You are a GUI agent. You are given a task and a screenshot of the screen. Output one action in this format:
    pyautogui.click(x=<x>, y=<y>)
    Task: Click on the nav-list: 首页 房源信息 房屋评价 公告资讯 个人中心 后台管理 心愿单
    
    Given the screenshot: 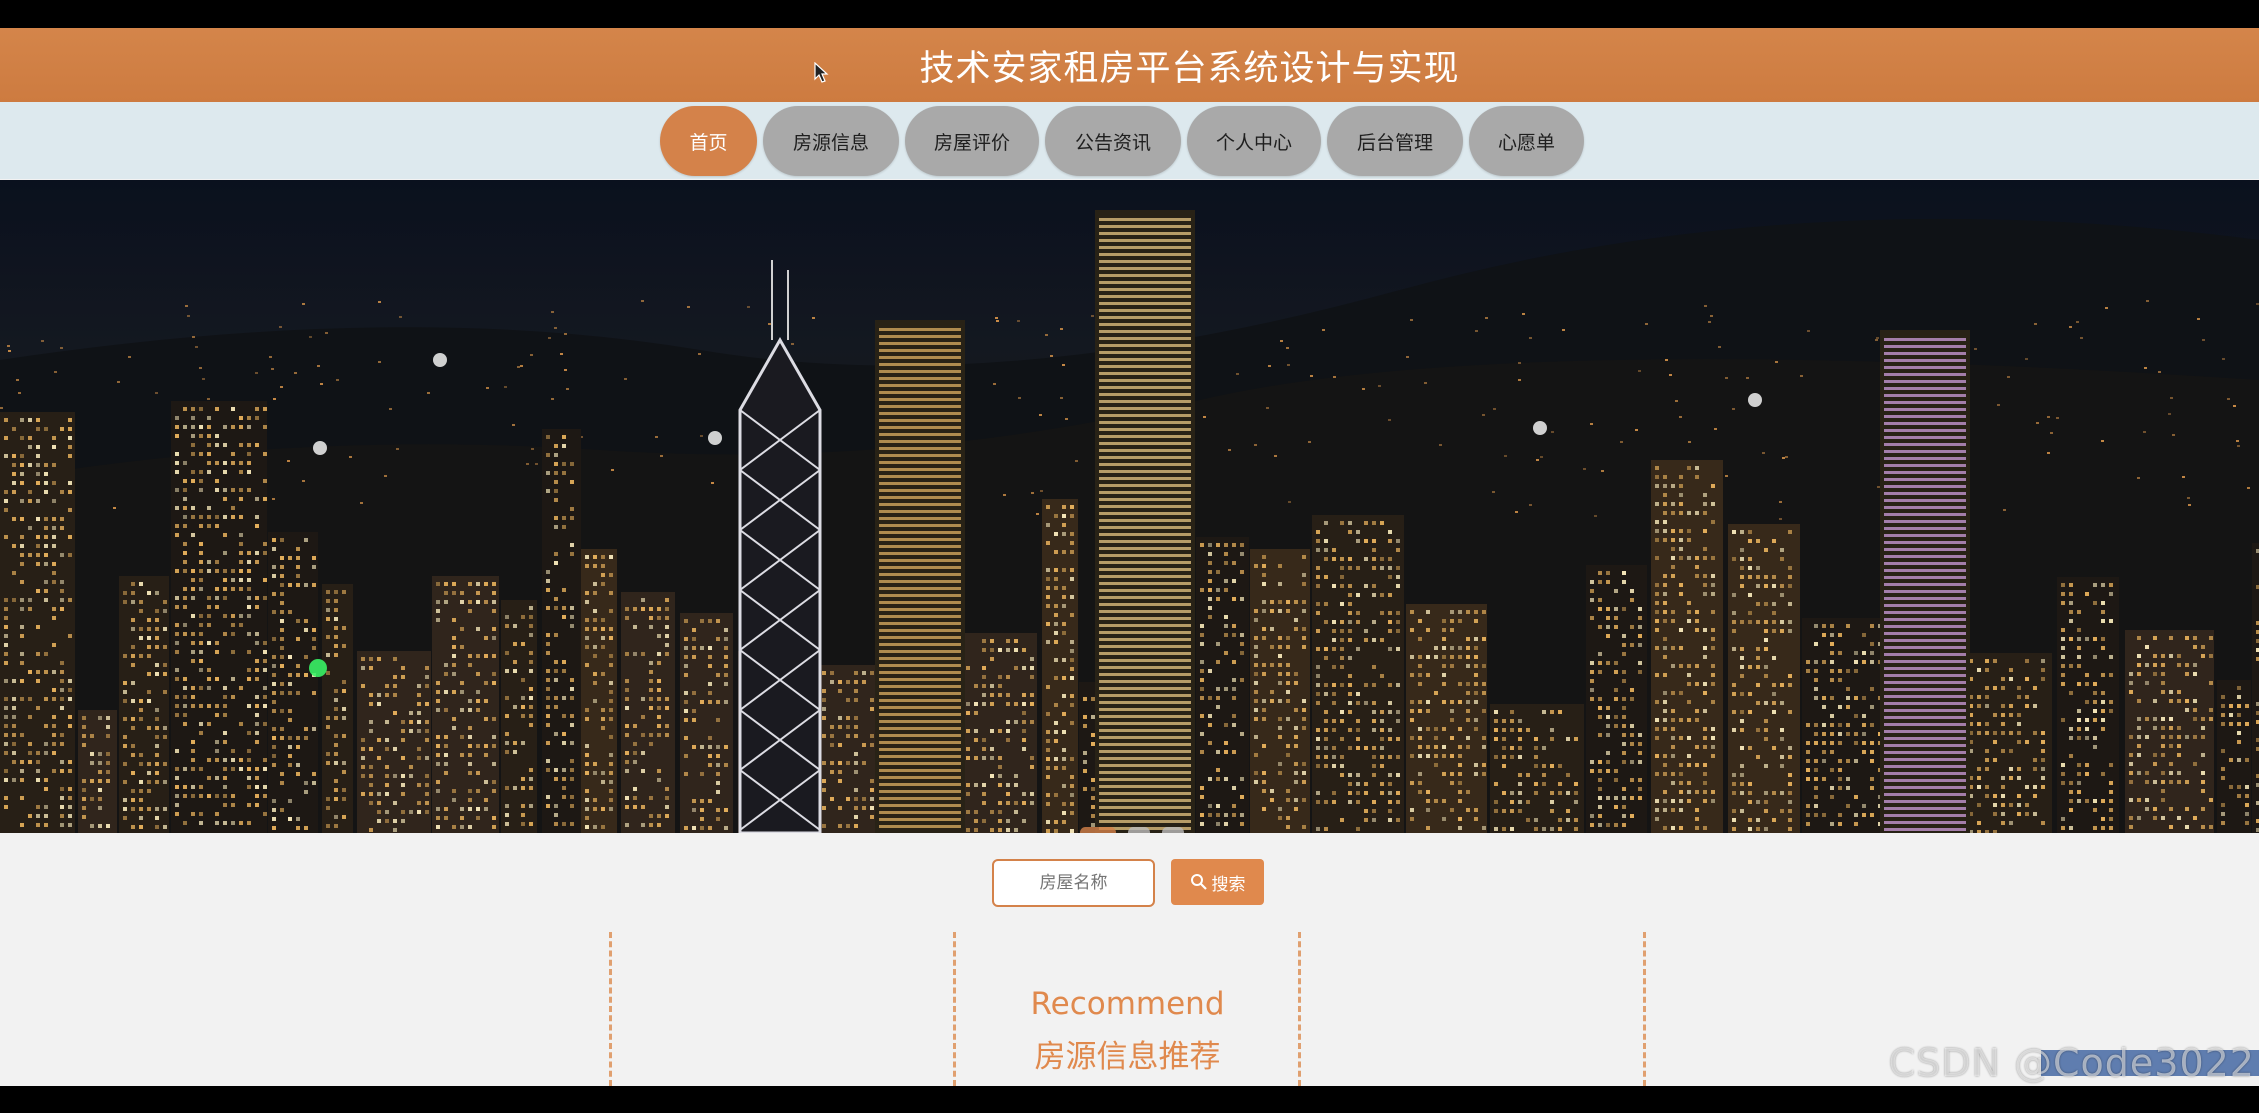 What is the action you would take?
    pyautogui.click(x=1122, y=141)
    